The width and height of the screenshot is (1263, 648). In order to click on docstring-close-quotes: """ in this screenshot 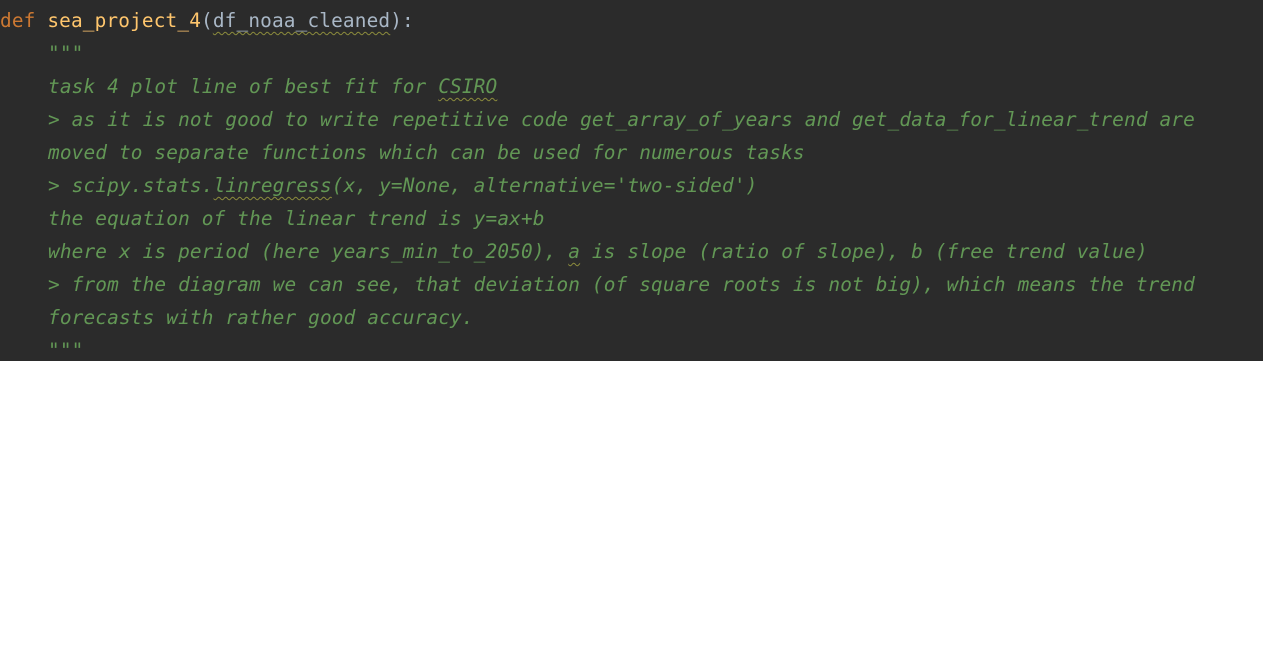, I will do `click(66, 350)`.